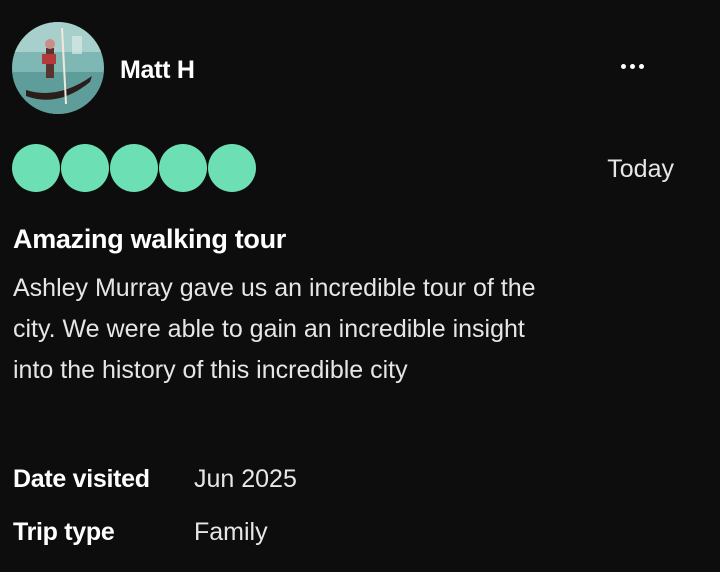 The width and height of the screenshot is (720, 572). I want to click on date-visited-value: Jun 2025, so click(245, 479).